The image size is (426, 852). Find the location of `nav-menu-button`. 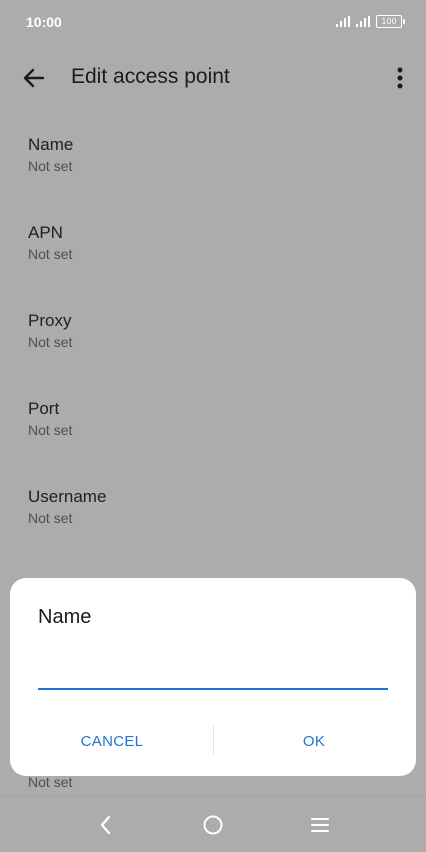

nav-menu-button is located at coordinates (320, 825).